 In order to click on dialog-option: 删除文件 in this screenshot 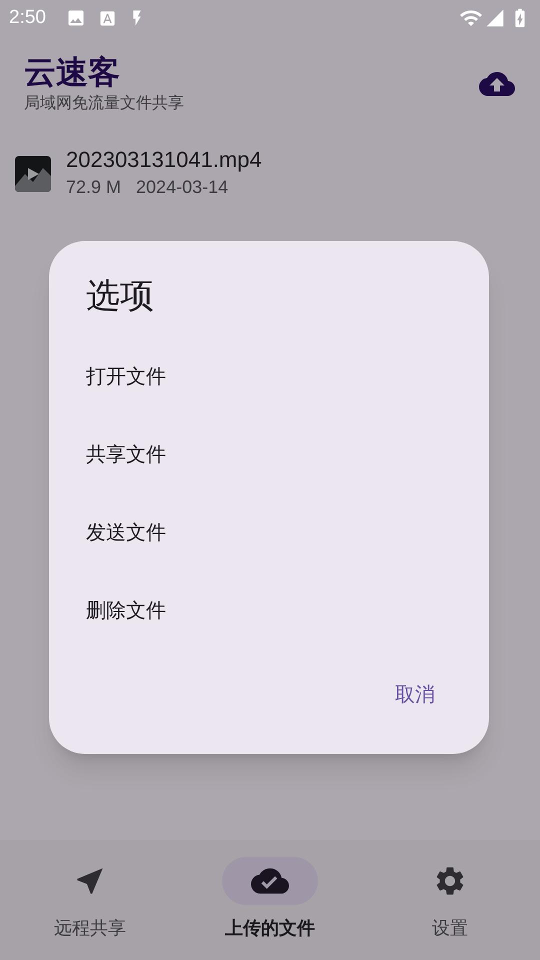, I will do `click(269, 611)`.